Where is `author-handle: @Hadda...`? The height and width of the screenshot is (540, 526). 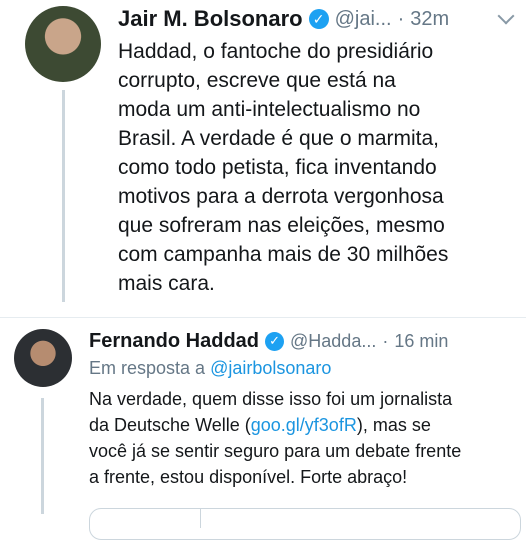
author-handle: @Hadda... is located at coordinates (333, 341).